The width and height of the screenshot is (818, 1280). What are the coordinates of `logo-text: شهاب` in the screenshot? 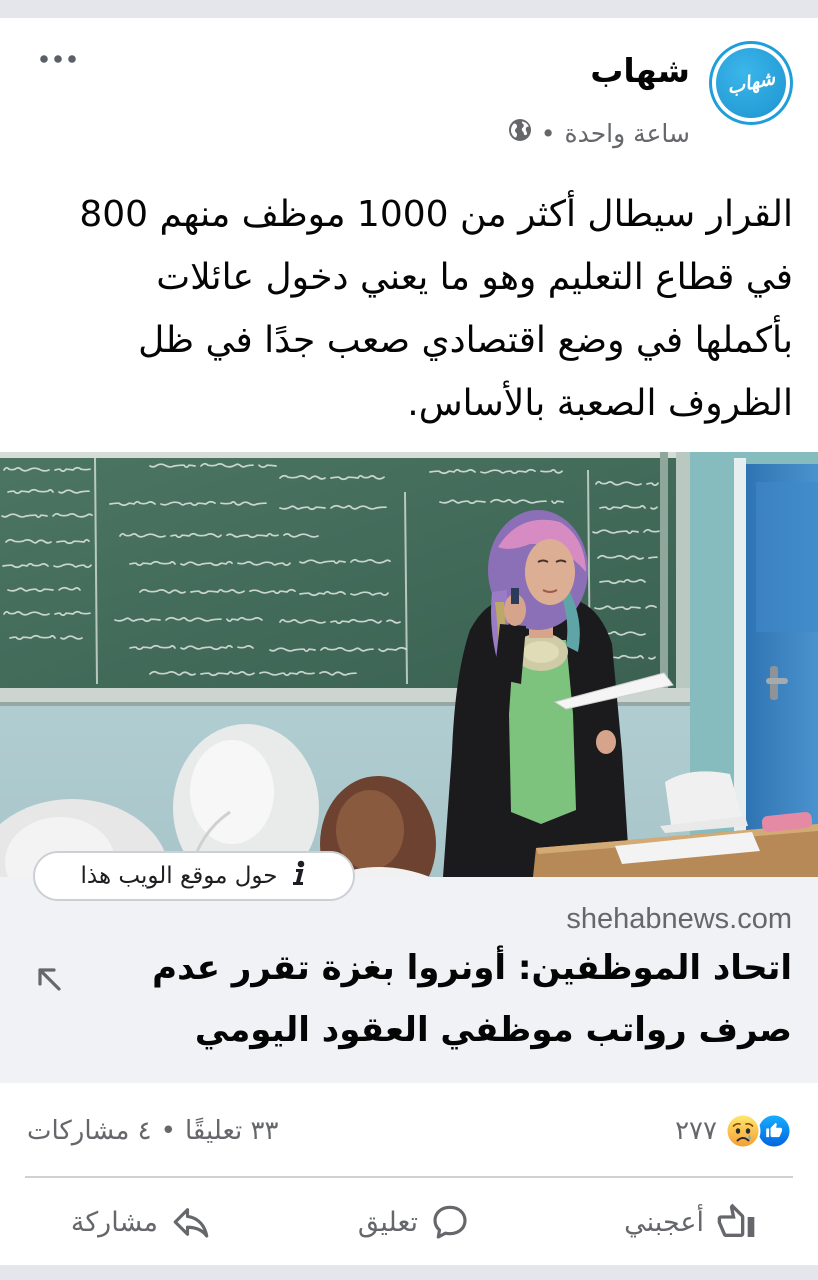 It's located at (750, 82).